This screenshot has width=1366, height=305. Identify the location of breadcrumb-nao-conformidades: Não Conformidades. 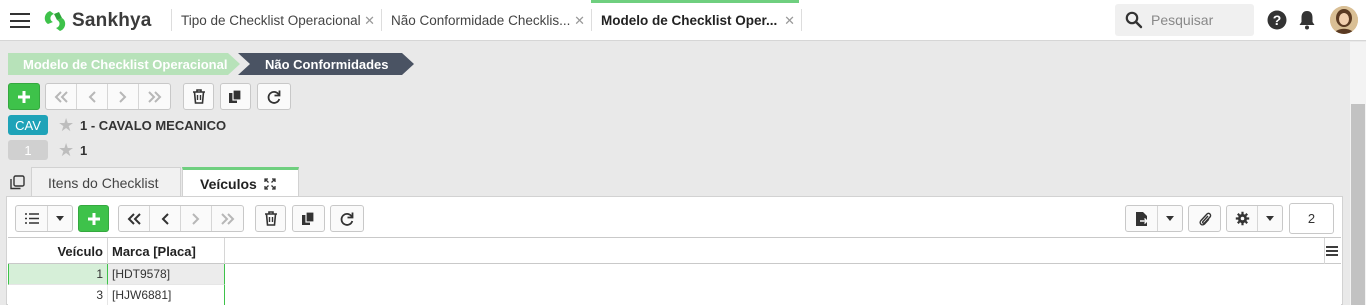
(326, 64).